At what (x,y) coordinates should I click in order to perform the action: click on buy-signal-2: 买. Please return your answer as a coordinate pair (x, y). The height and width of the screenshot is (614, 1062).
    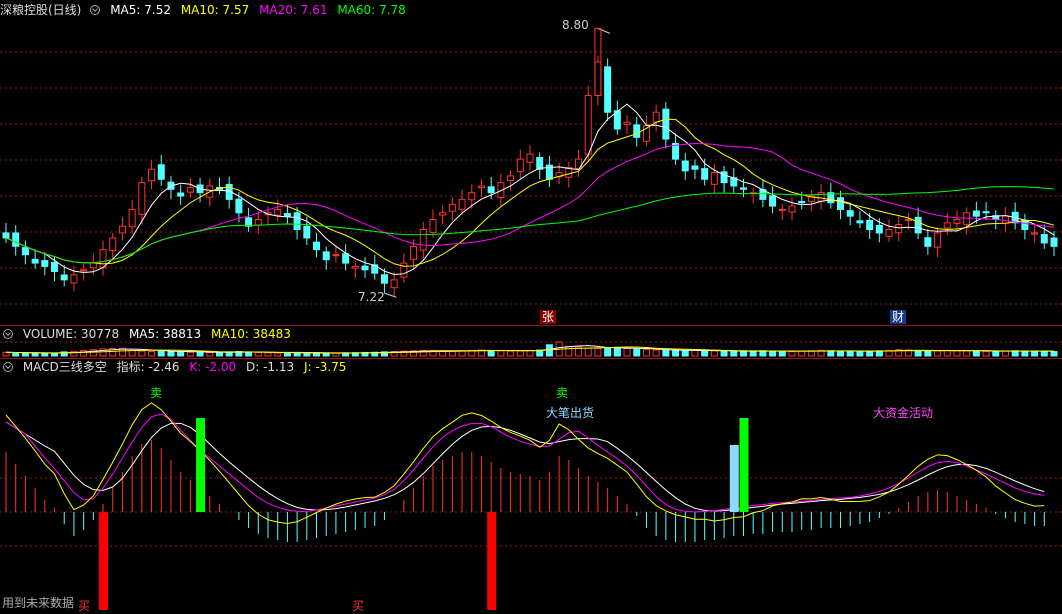
    Looking at the image, I should click on (358, 606).